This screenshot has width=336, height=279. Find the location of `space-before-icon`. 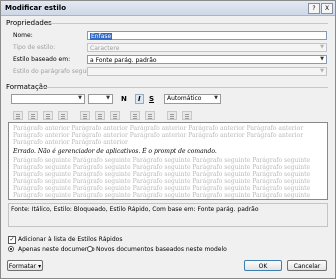

space-before-icon is located at coordinates (135, 115).